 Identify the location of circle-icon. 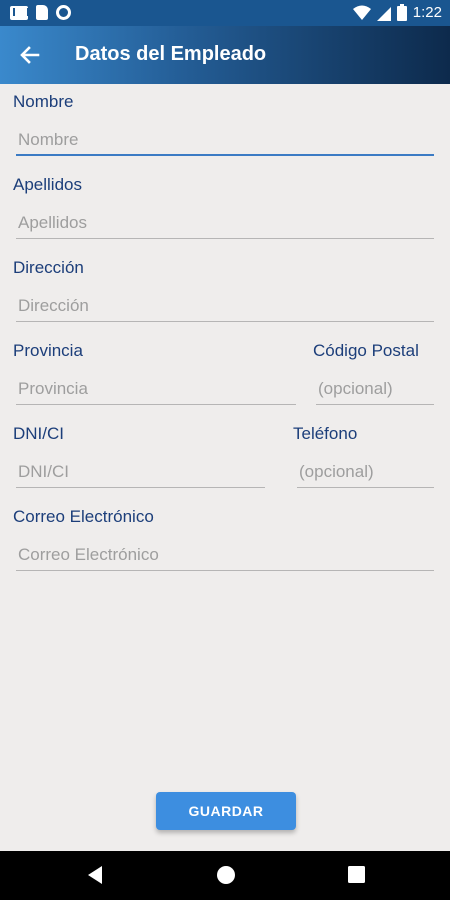
(63, 12).